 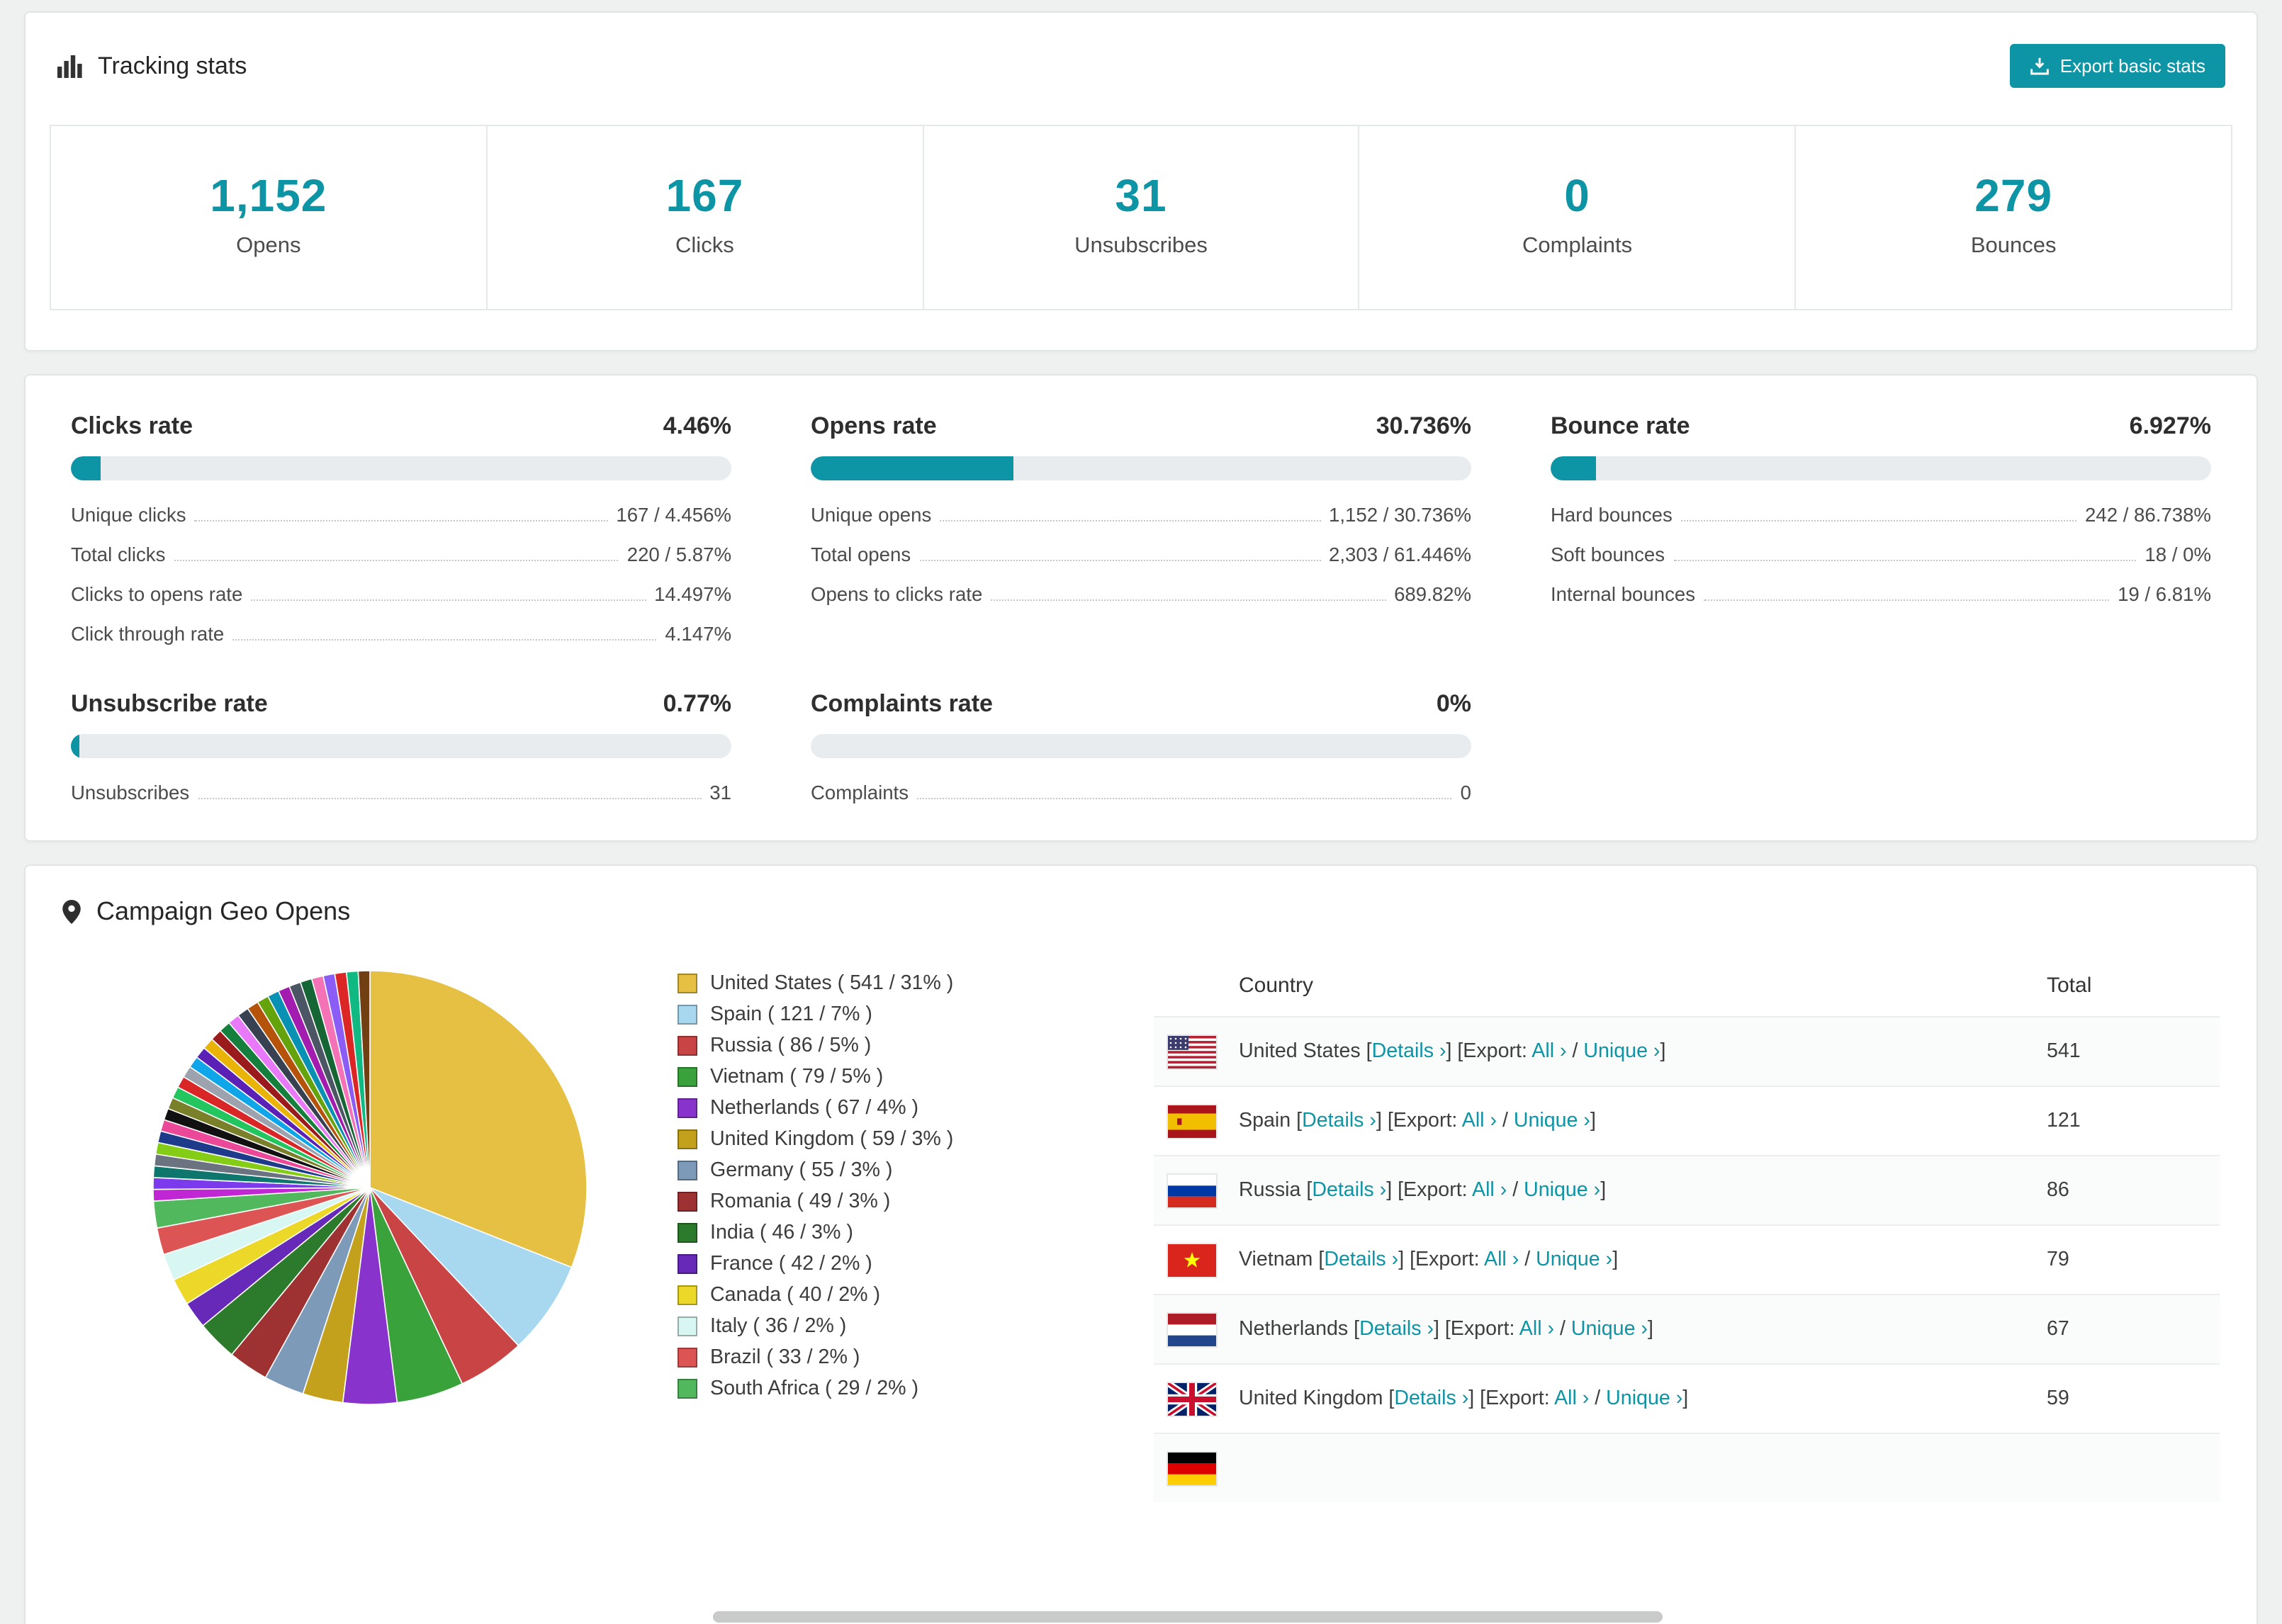 I want to click on stat-value: 4.147%, so click(x=698, y=635).